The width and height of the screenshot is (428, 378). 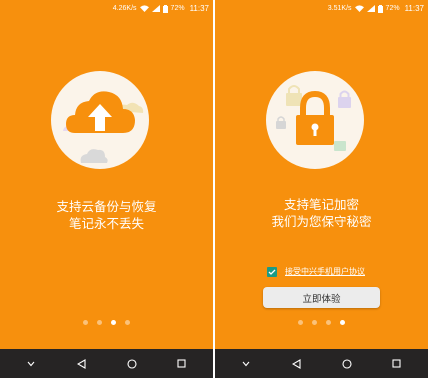 What do you see at coordinates (321, 8) in the screenshot?
I see `status-bar: 3.51K/s 72% 11:37` at bounding box center [321, 8].